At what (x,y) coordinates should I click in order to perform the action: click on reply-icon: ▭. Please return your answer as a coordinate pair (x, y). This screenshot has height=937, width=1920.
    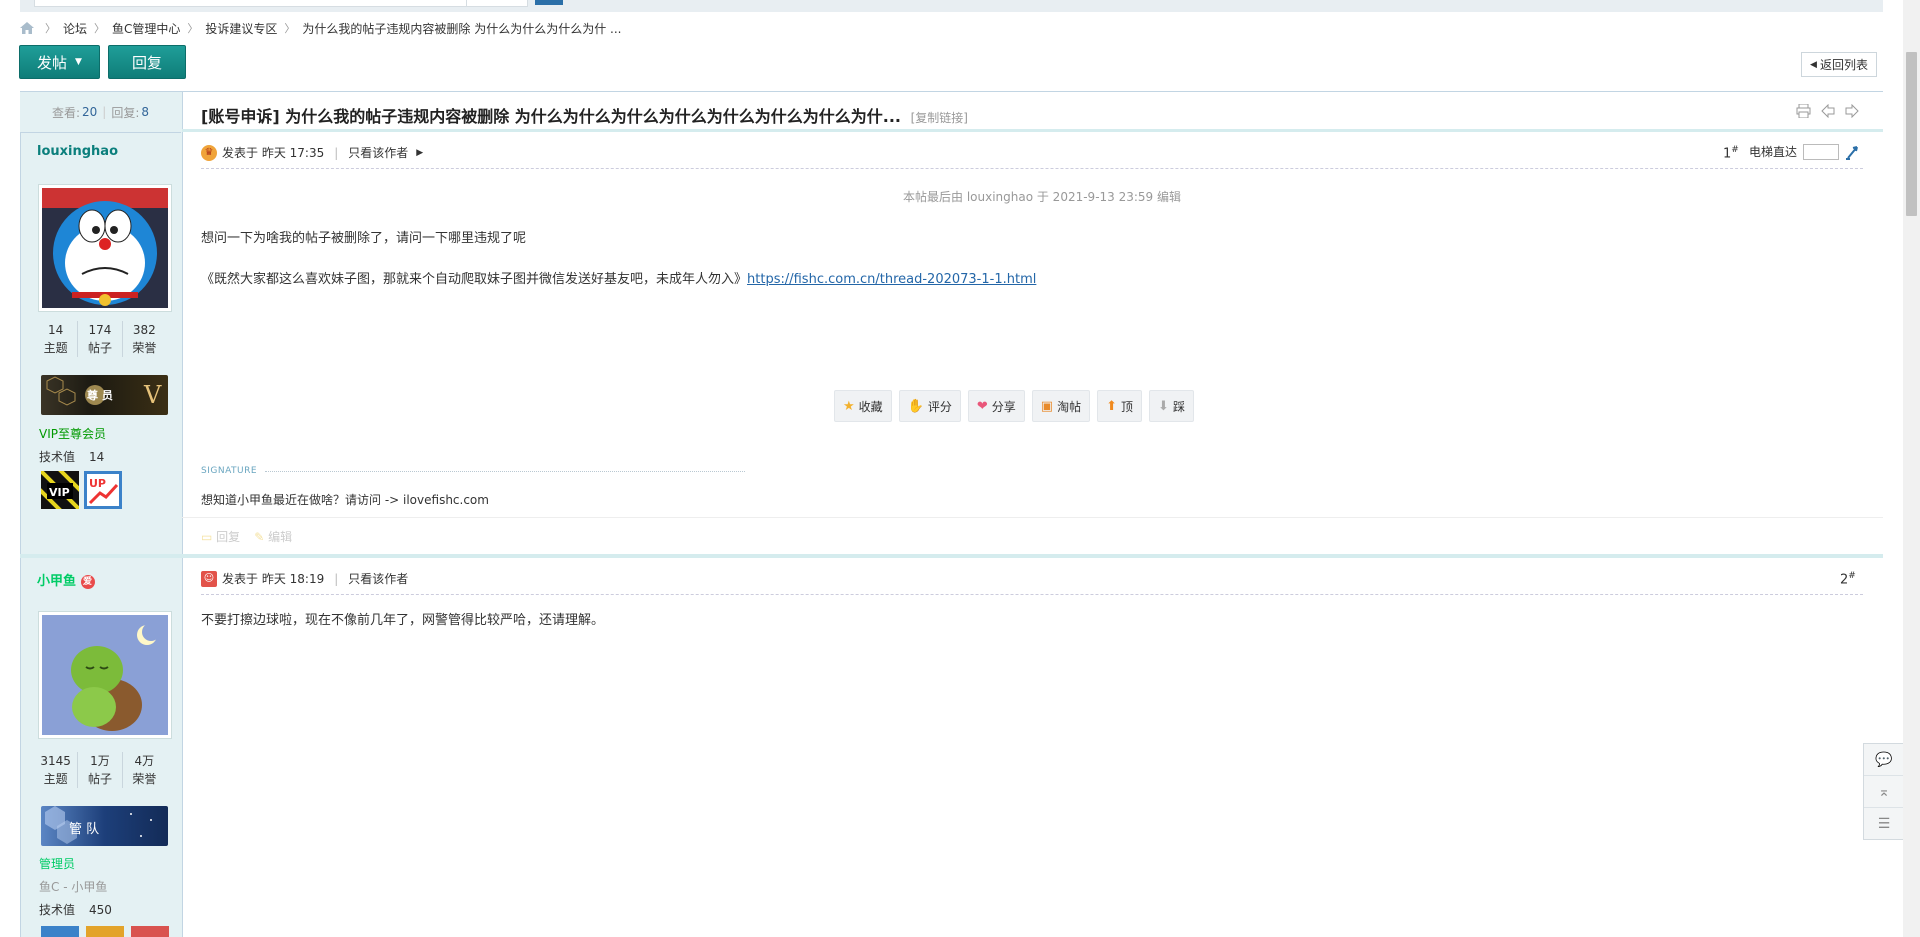
    Looking at the image, I should click on (207, 537).